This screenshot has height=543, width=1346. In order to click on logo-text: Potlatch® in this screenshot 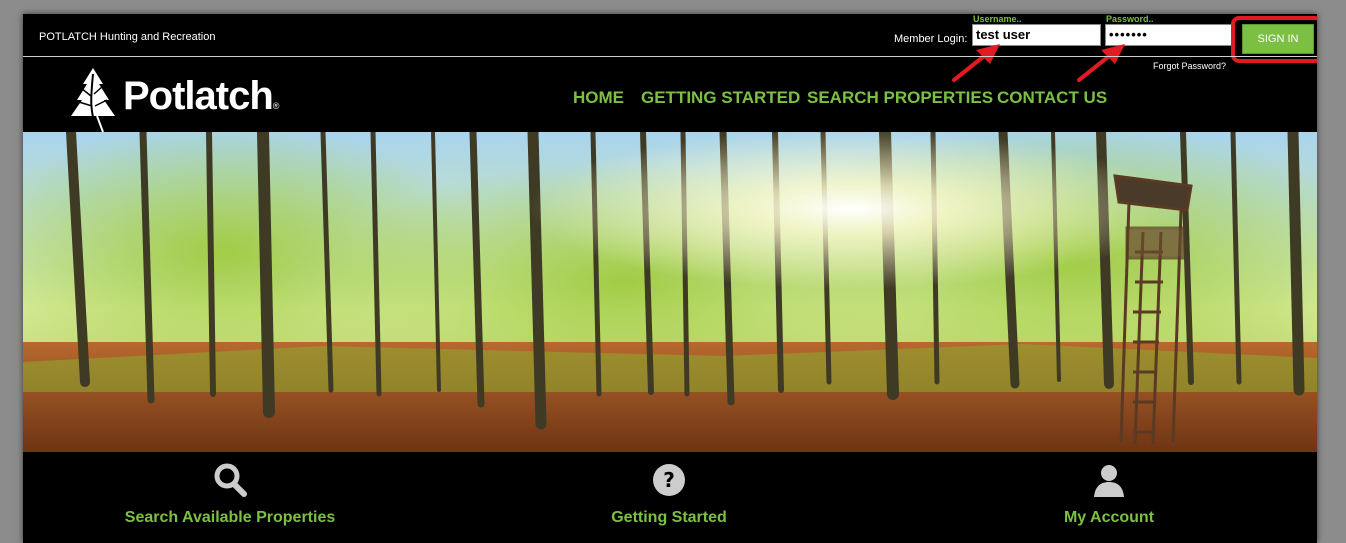, I will do `click(201, 96)`.